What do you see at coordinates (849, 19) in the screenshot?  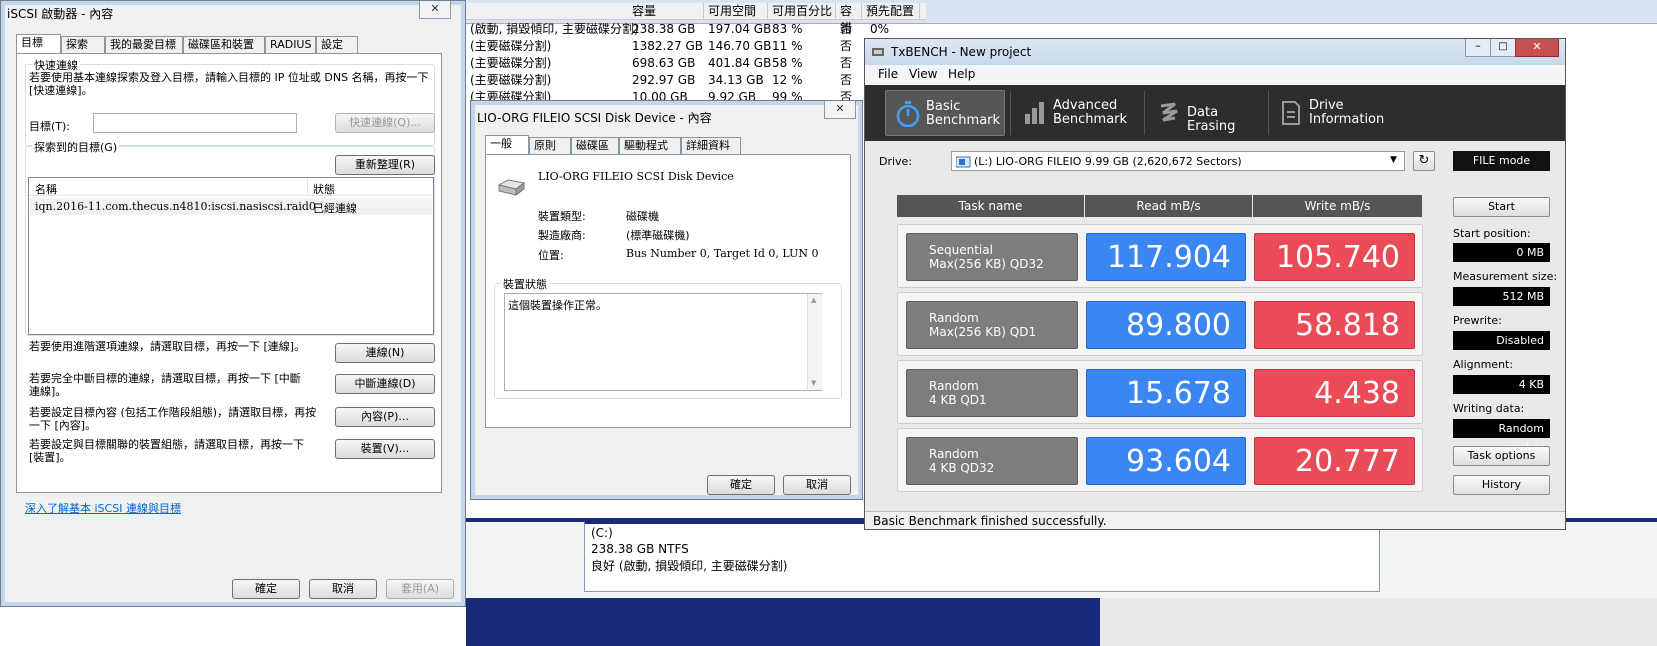 I see `column-header-fault: 容錯` at bounding box center [849, 19].